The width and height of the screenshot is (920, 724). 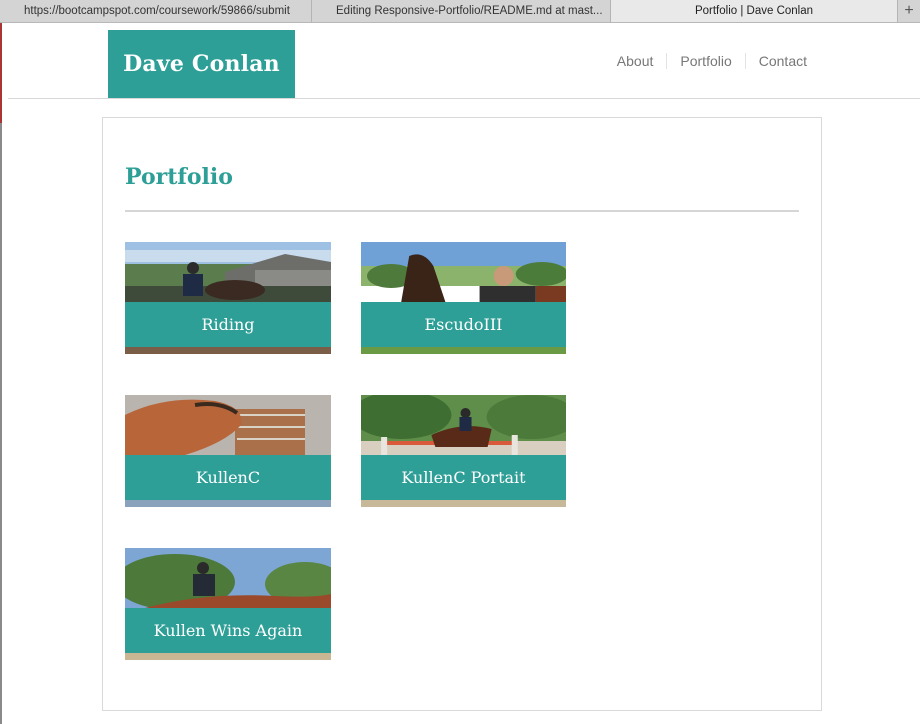 I want to click on card-label: KullenC, so click(x=228, y=477).